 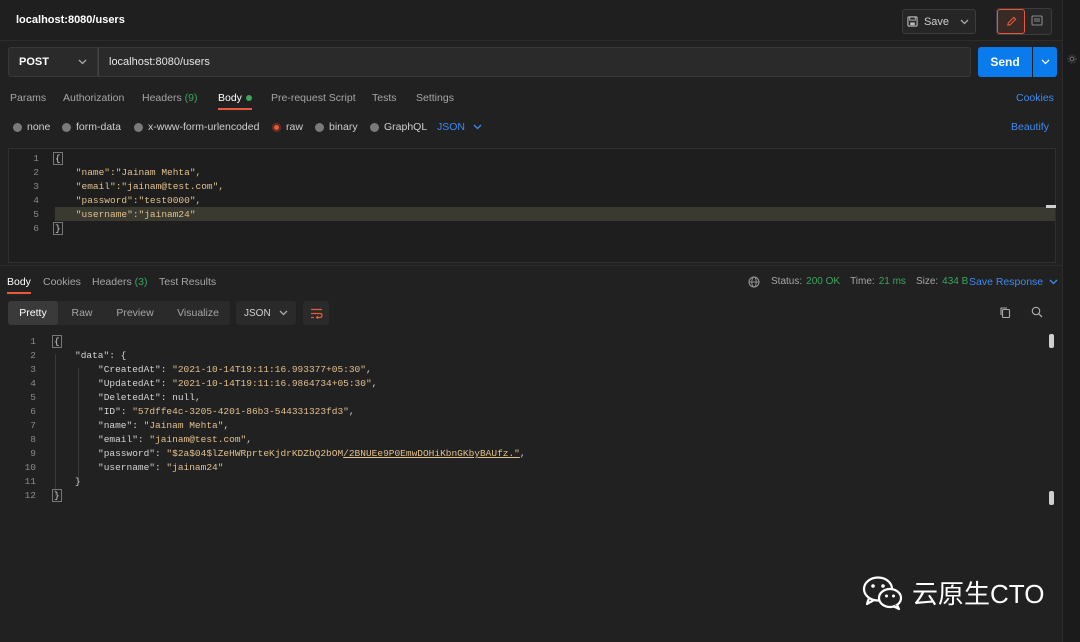 What do you see at coordinates (33, 439) in the screenshot?
I see `line-number: 8` at bounding box center [33, 439].